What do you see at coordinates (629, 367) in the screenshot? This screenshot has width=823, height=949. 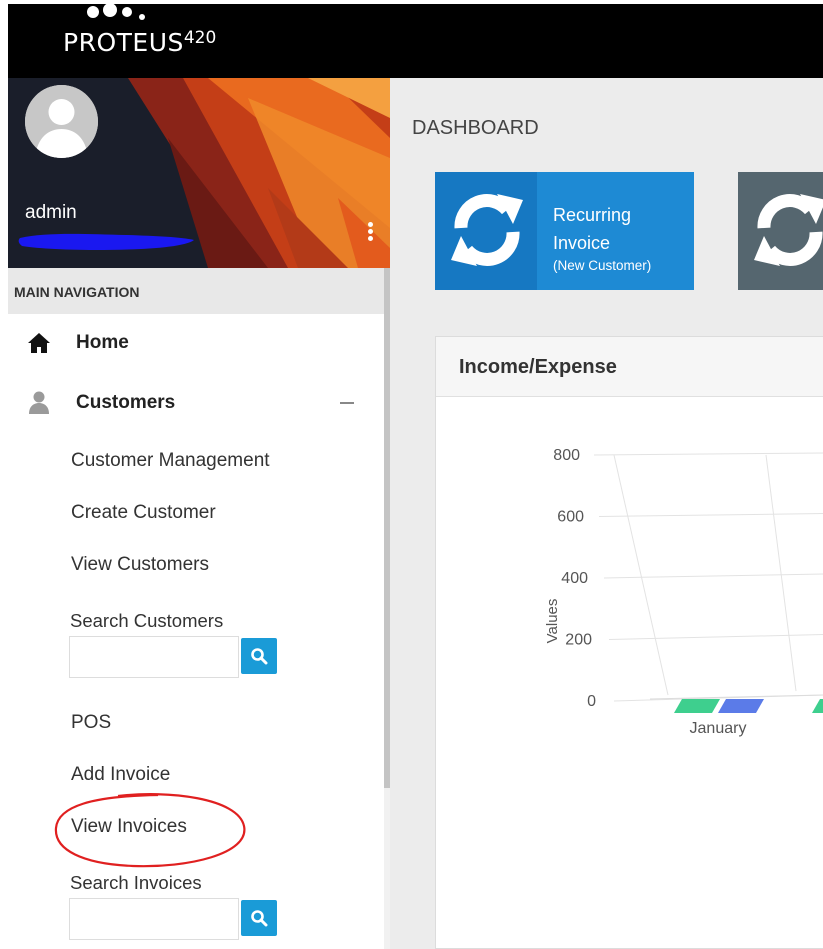 I see `panel-header: Income/Expense` at bounding box center [629, 367].